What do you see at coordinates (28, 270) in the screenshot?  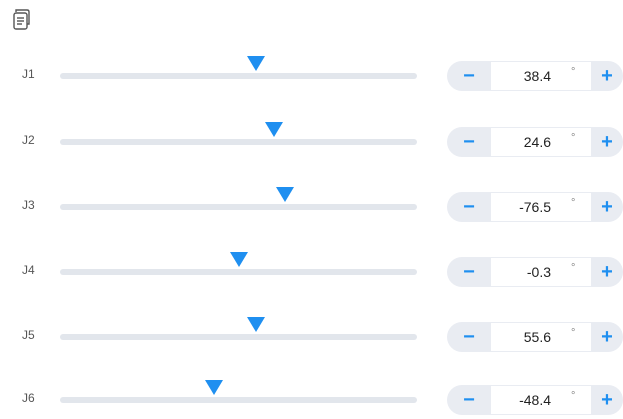 I see `joint-label: J4` at bounding box center [28, 270].